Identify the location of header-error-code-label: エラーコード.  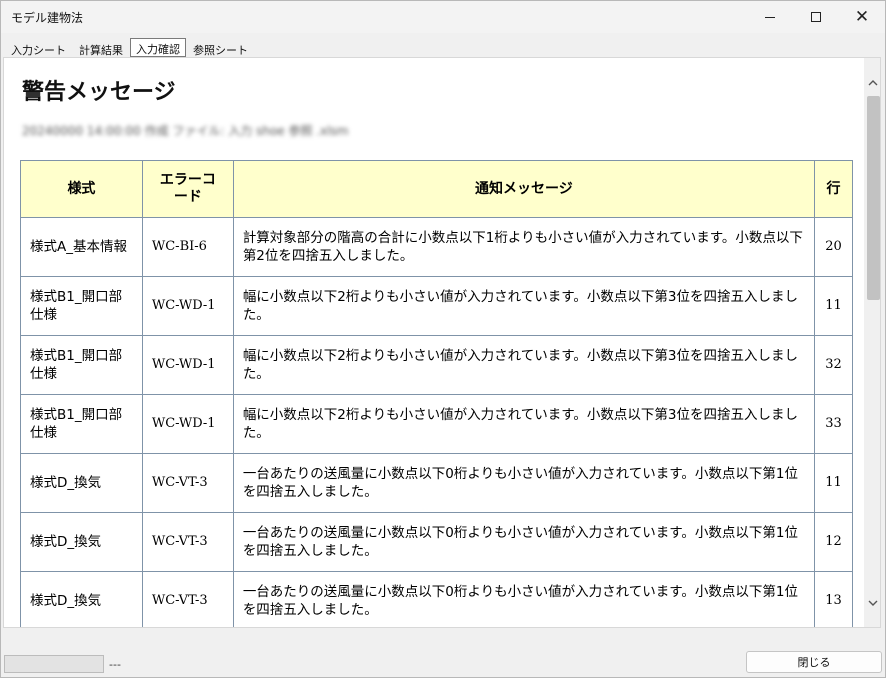
(187, 188).